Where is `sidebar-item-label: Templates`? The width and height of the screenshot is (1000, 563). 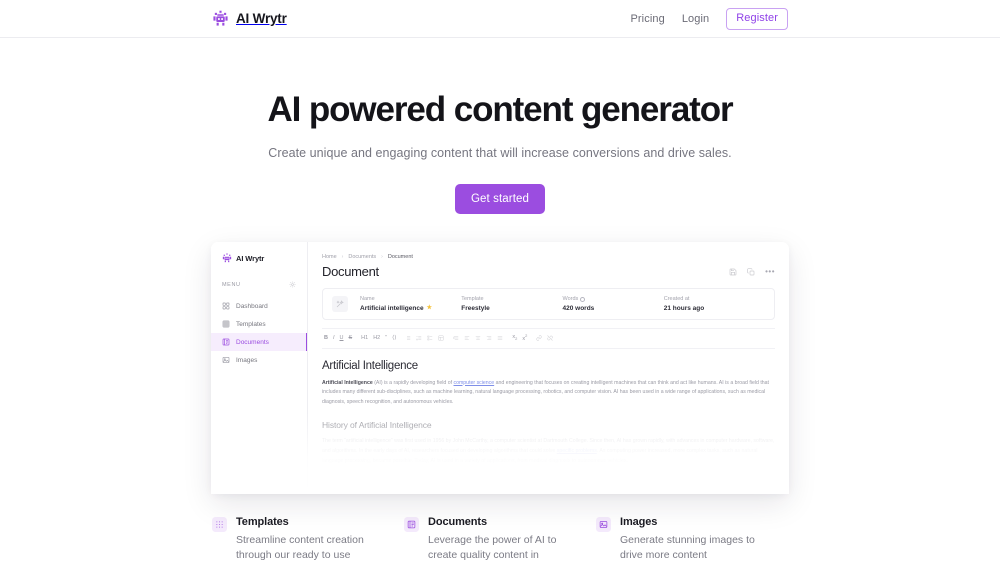
sidebar-item-label: Templates is located at coordinates (251, 324).